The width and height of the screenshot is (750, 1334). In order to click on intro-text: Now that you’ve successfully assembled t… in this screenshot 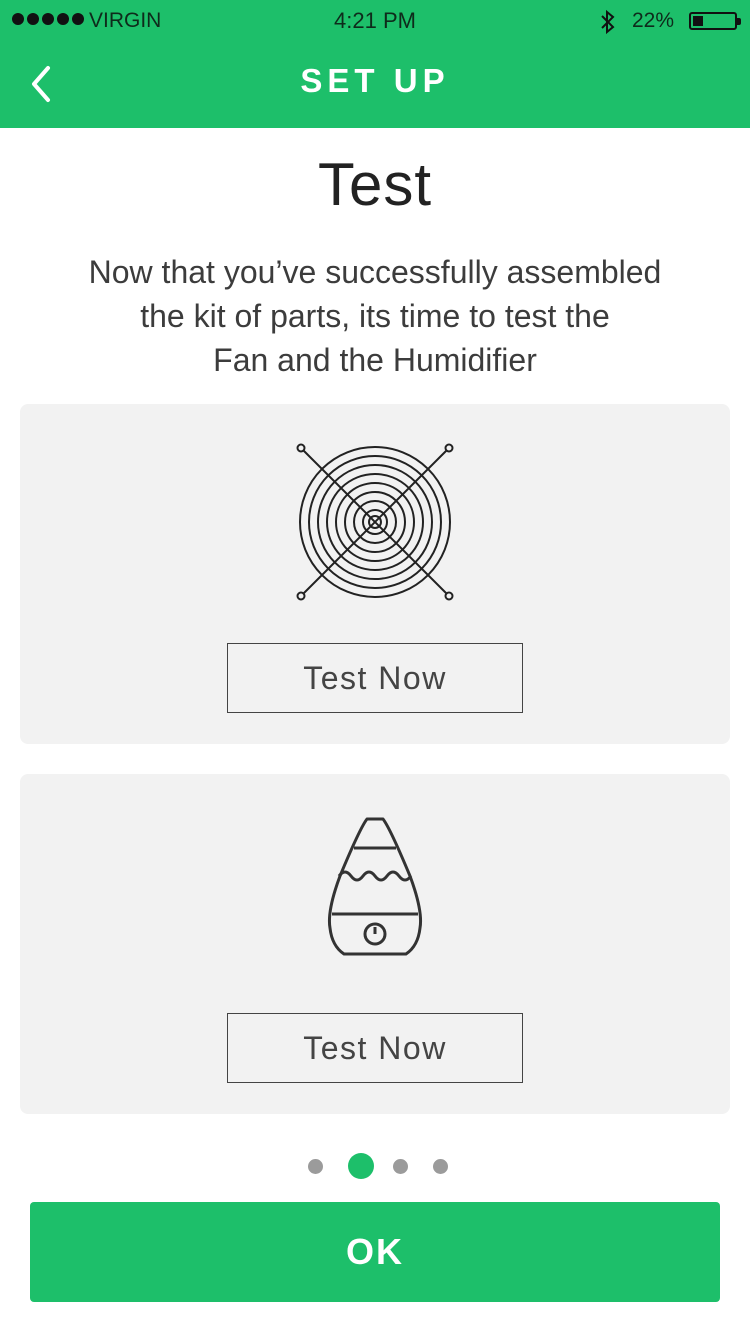, I will do `click(375, 316)`.